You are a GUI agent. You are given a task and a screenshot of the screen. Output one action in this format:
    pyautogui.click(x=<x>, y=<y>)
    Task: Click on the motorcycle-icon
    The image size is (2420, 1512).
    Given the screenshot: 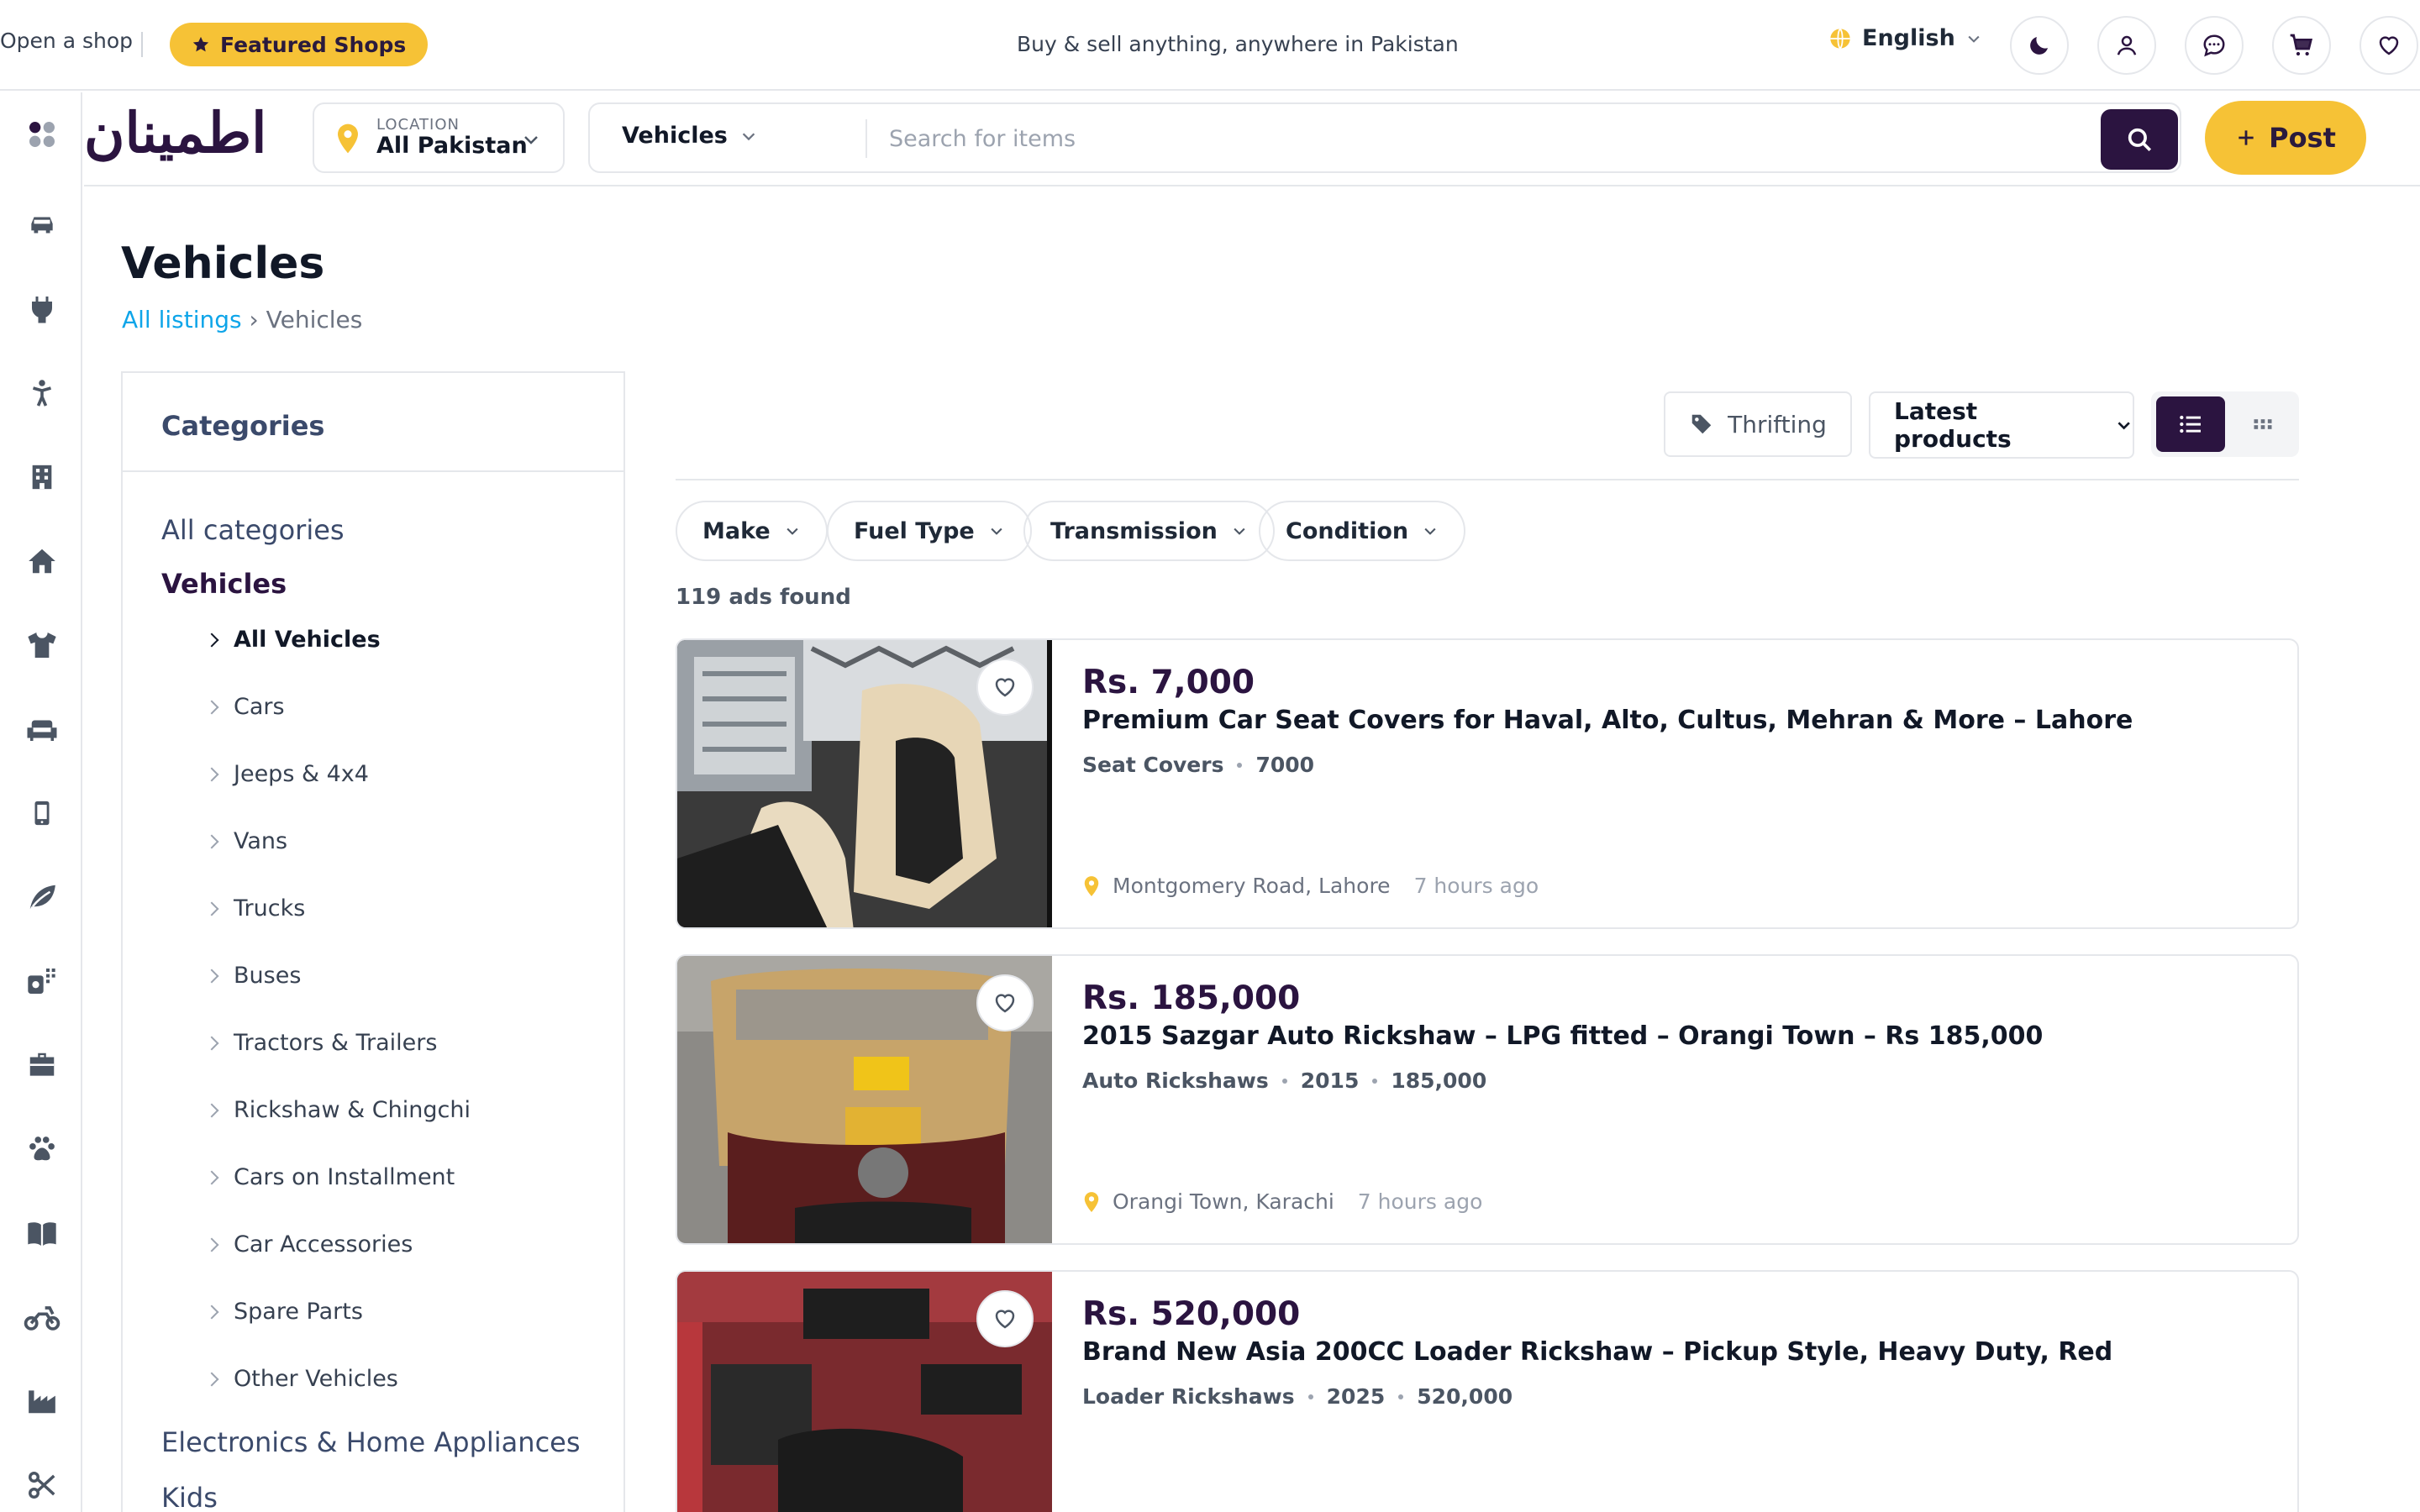 What is the action you would take?
    pyautogui.click(x=42, y=1317)
    